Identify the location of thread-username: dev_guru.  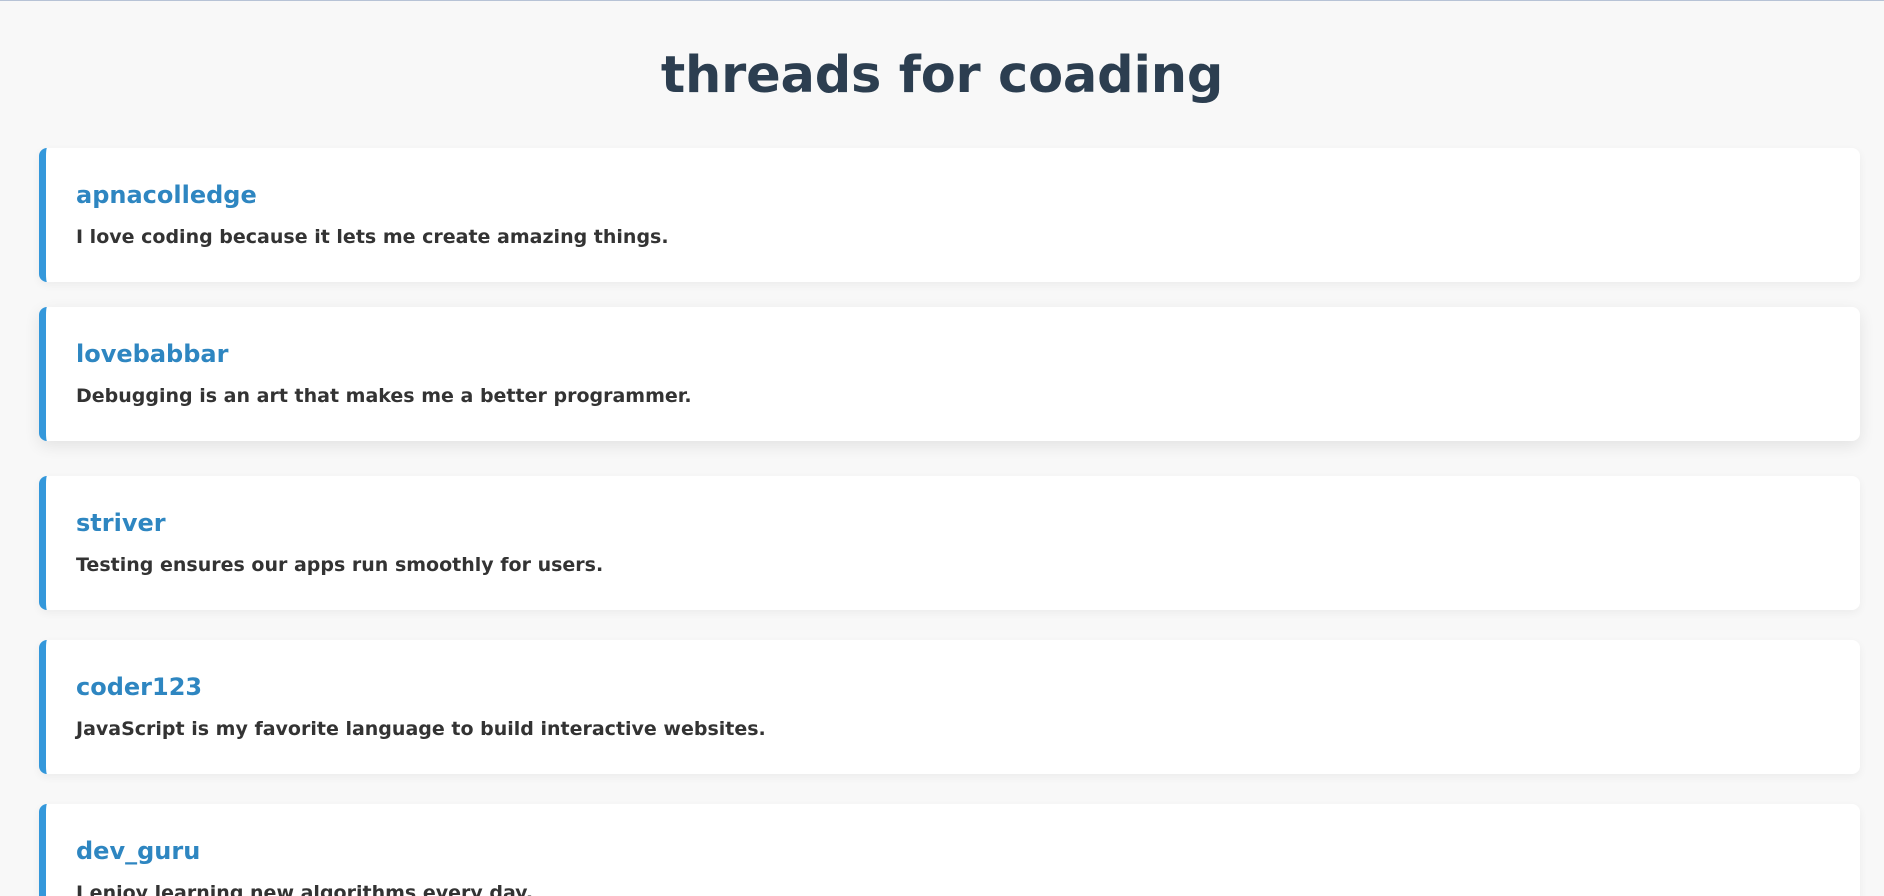
(138, 851).